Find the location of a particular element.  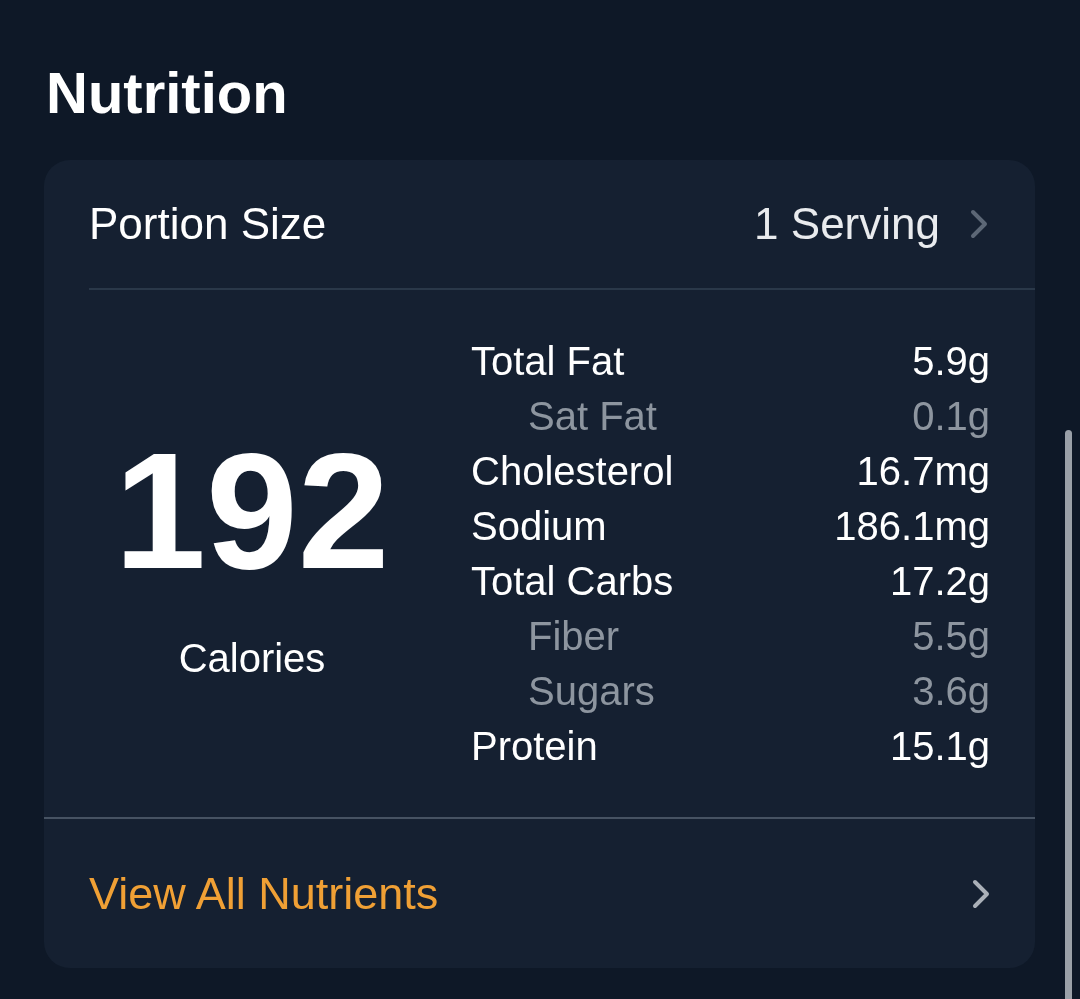

nutrient-name: Cholesterol is located at coordinates (572, 471).